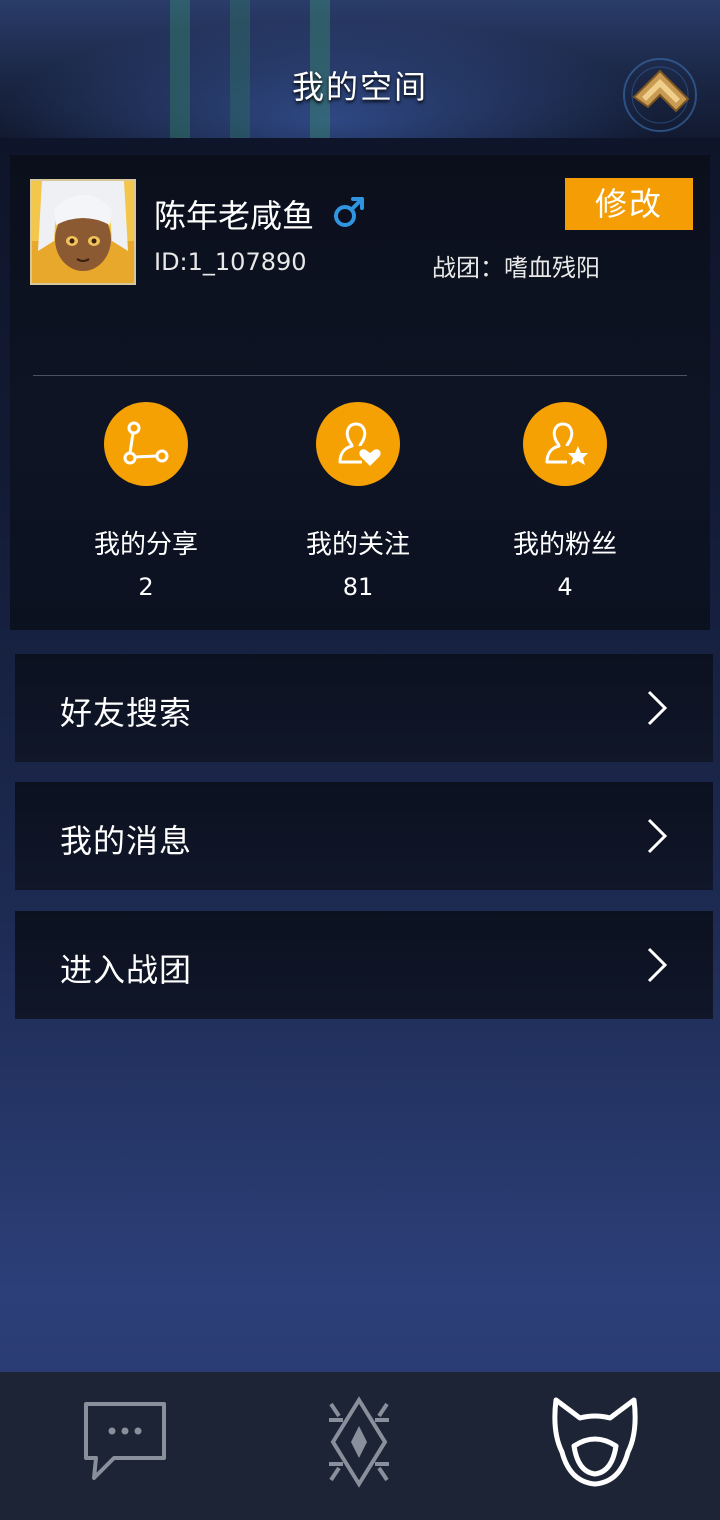 The height and width of the screenshot is (1520, 720). What do you see at coordinates (126, 970) in the screenshot?
I see `menu-item-label: 进入战团` at bounding box center [126, 970].